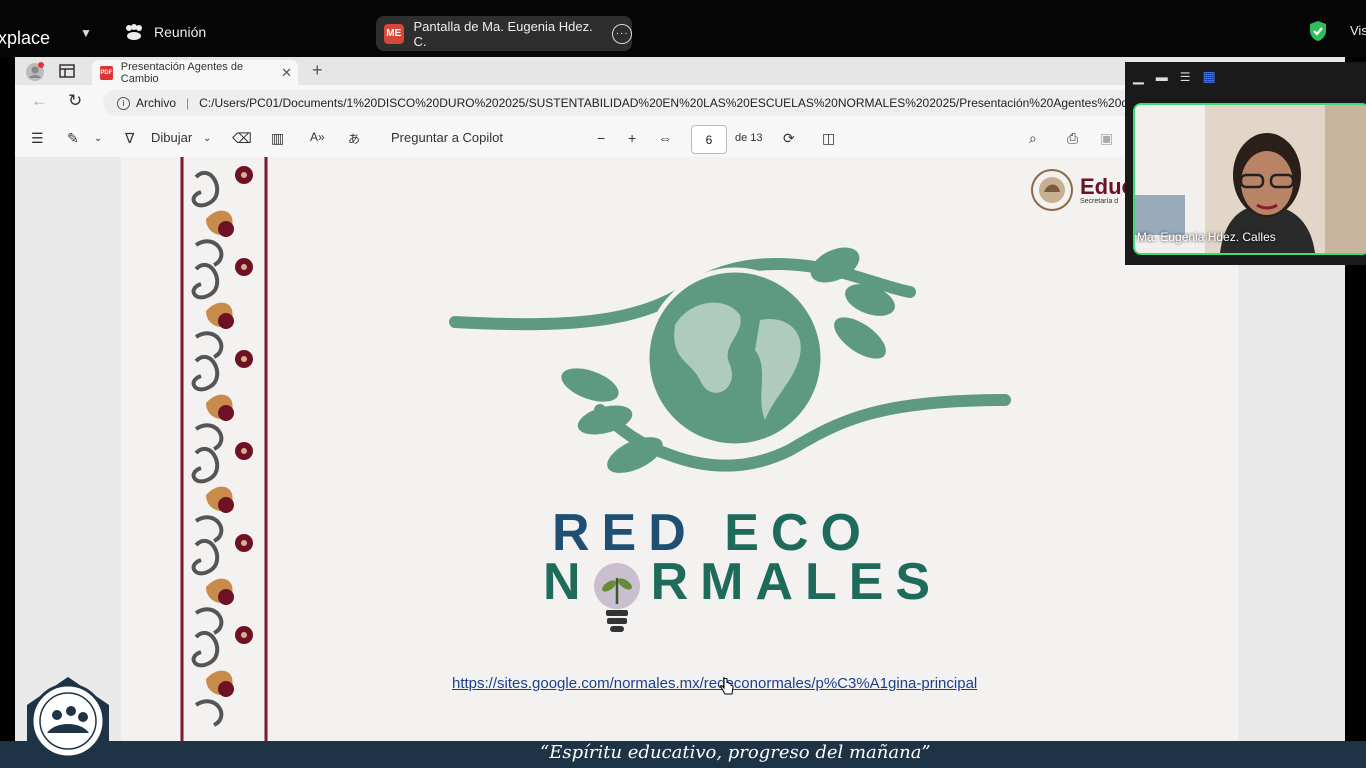 This screenshot has height=768, width=1366. I want to click on two-page-icon: ◫, so click(828, 138).